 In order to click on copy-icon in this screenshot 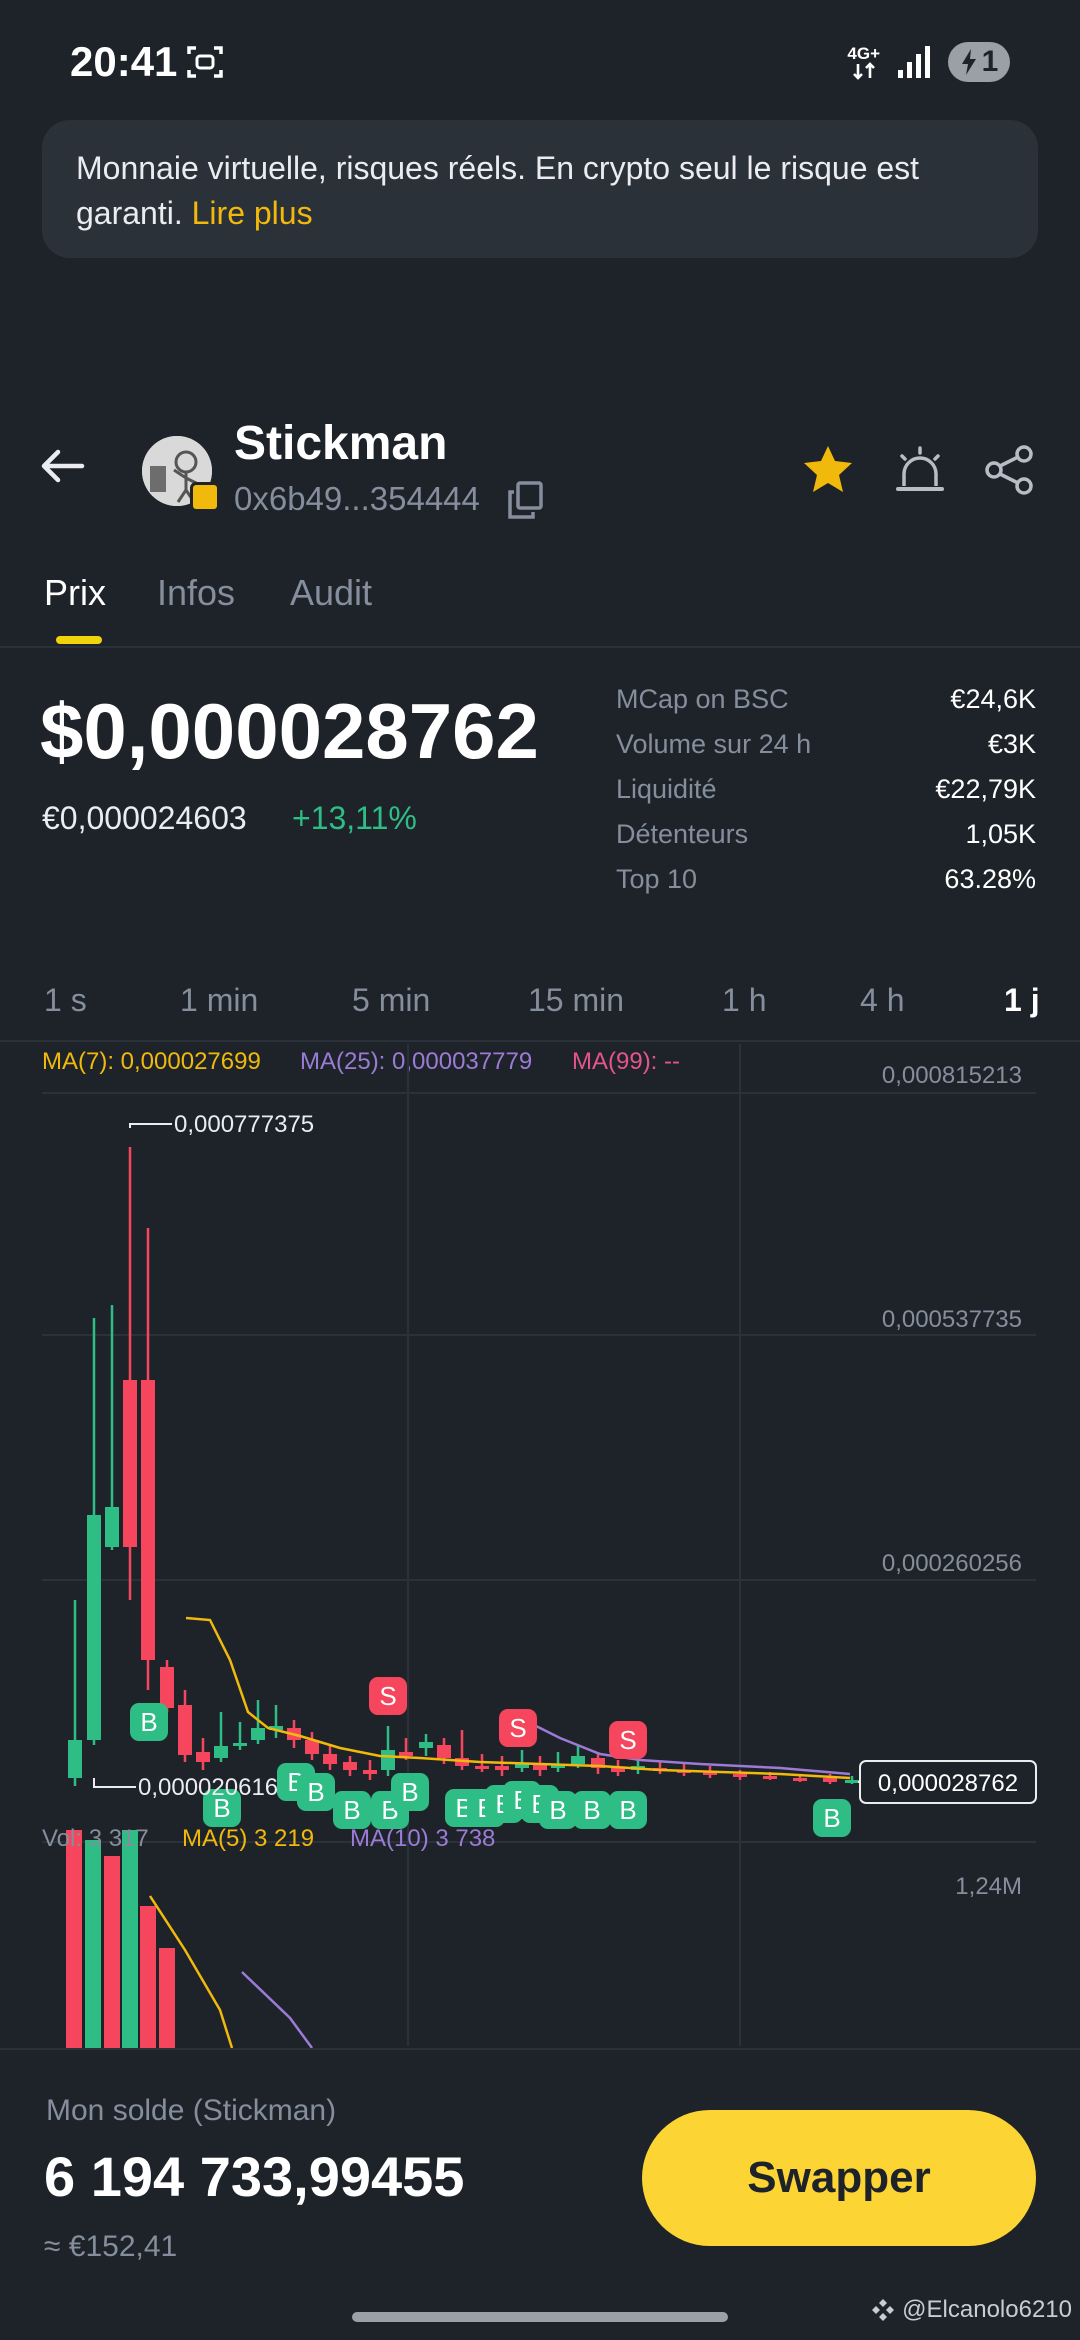, I will do `click(525, 500)`.